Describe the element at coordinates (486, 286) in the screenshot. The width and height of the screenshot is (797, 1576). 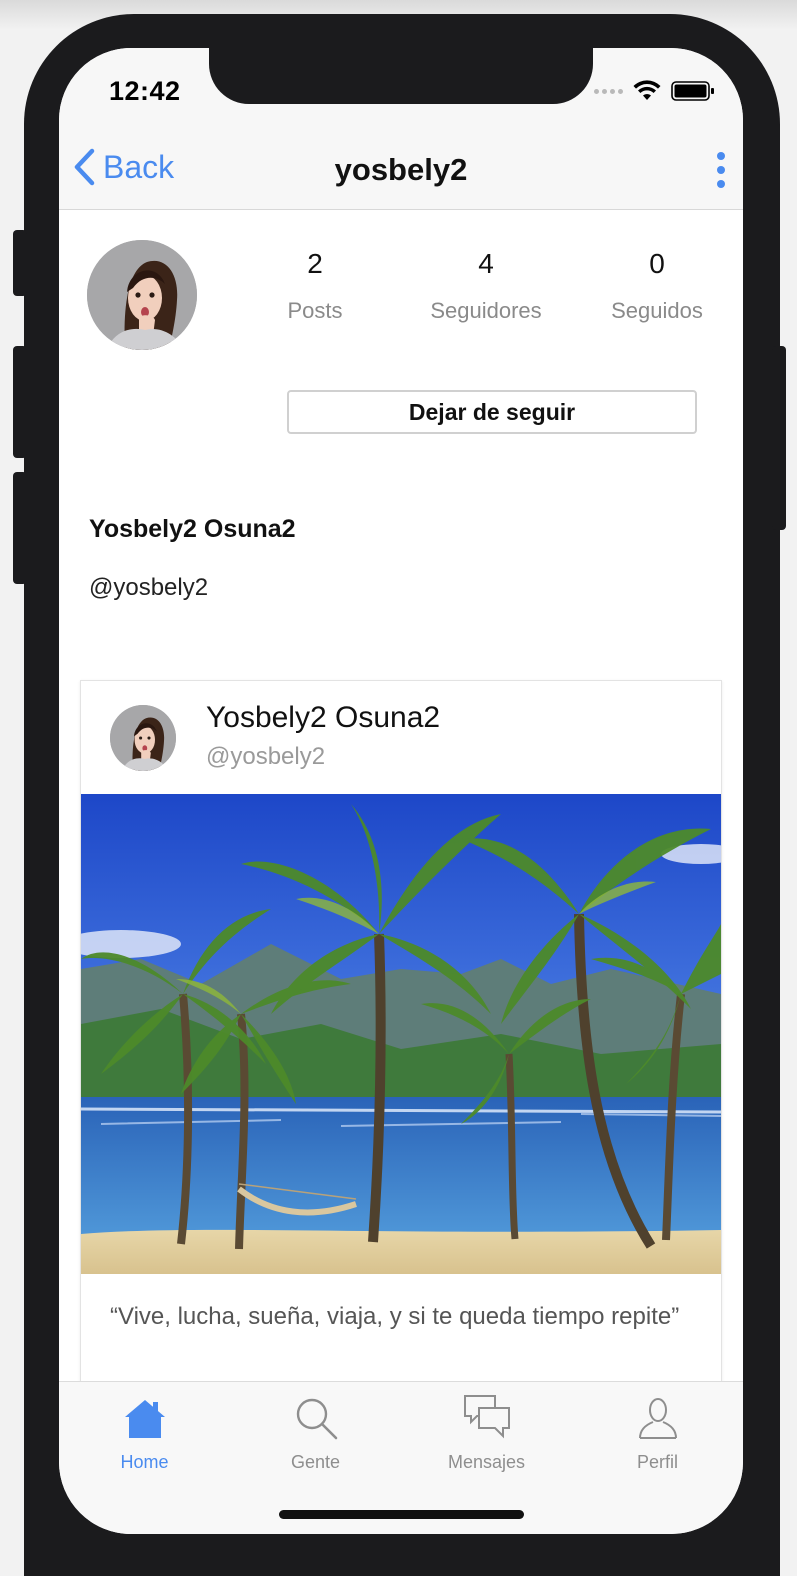
I see `stat-followers: 4 Seguidores` at that location.